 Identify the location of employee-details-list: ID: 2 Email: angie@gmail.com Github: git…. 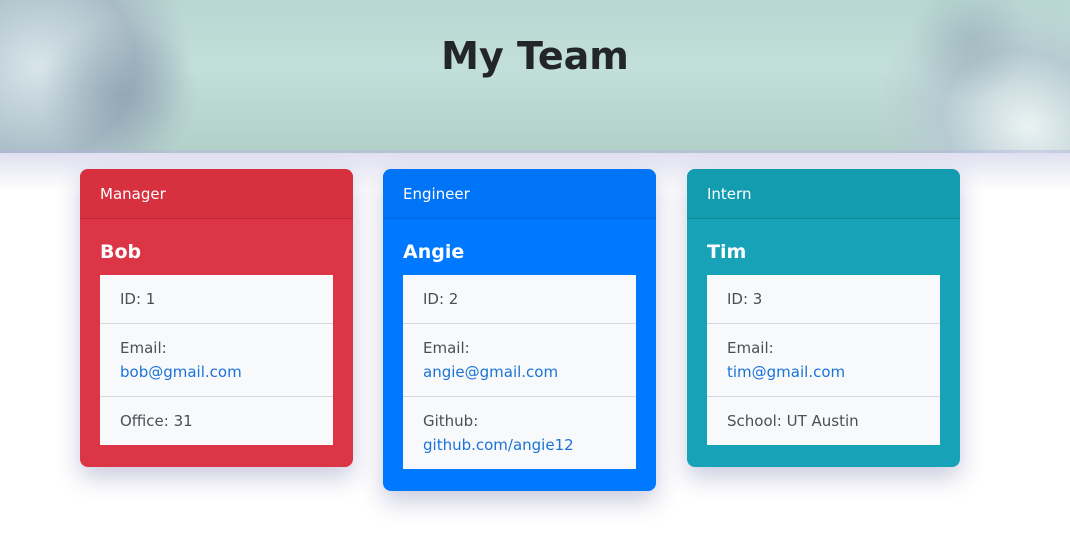
(519, 372).